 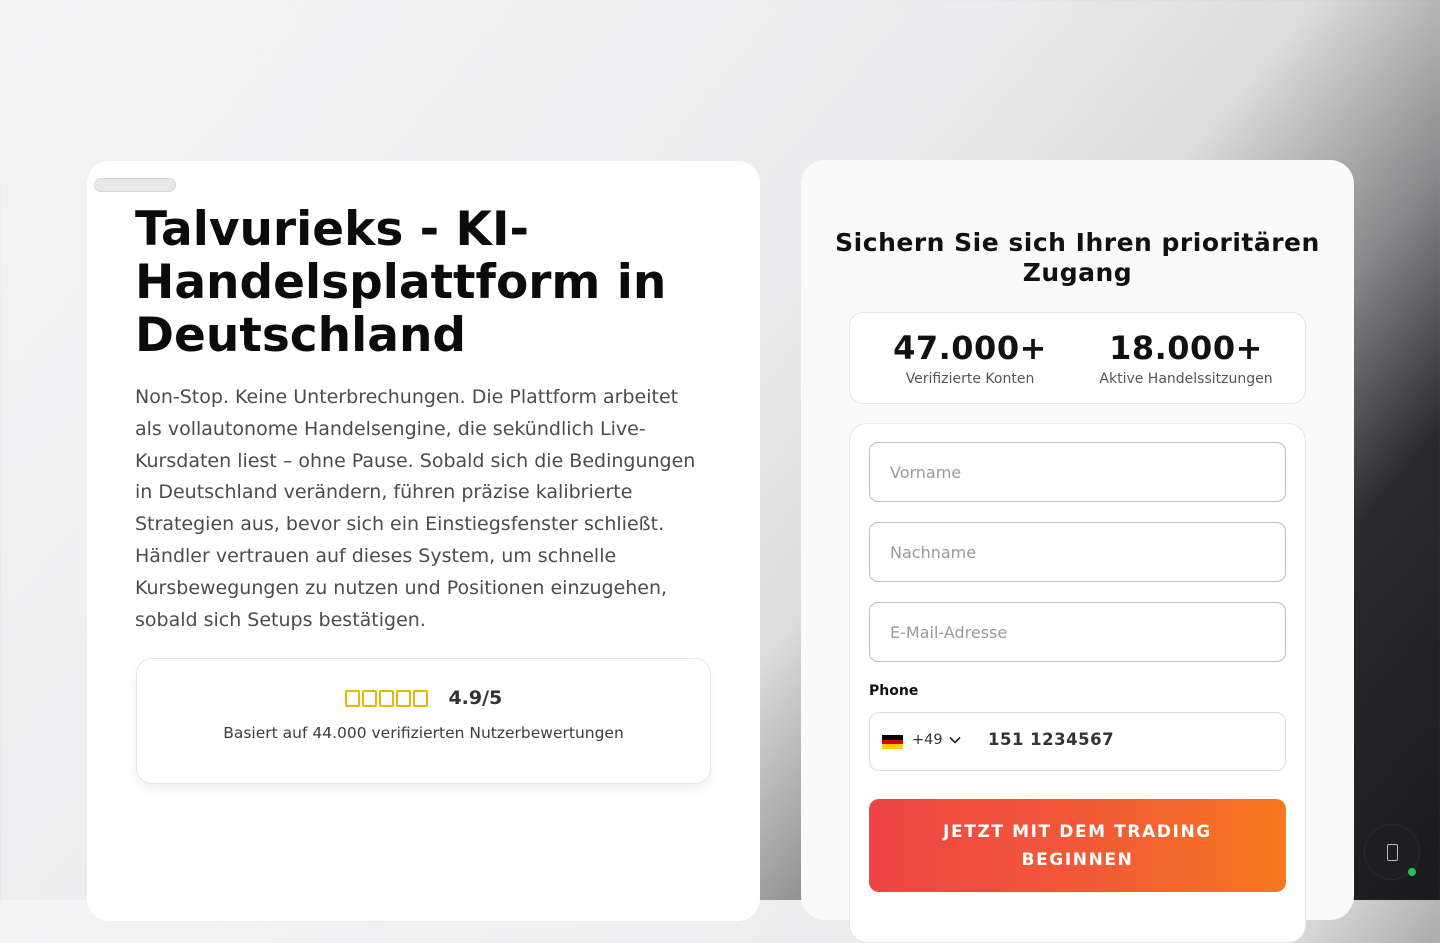 What do you see at coordinates (970, 379) in the screenshot?
I see `stat-label: Verifizierte Konten` at bounding box center [970, 379].